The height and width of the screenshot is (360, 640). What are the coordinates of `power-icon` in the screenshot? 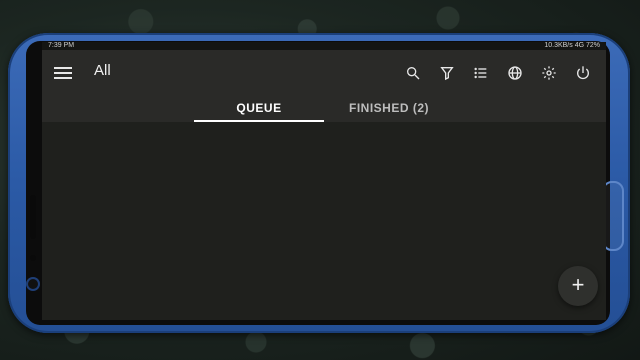 It's located at (583, 73).